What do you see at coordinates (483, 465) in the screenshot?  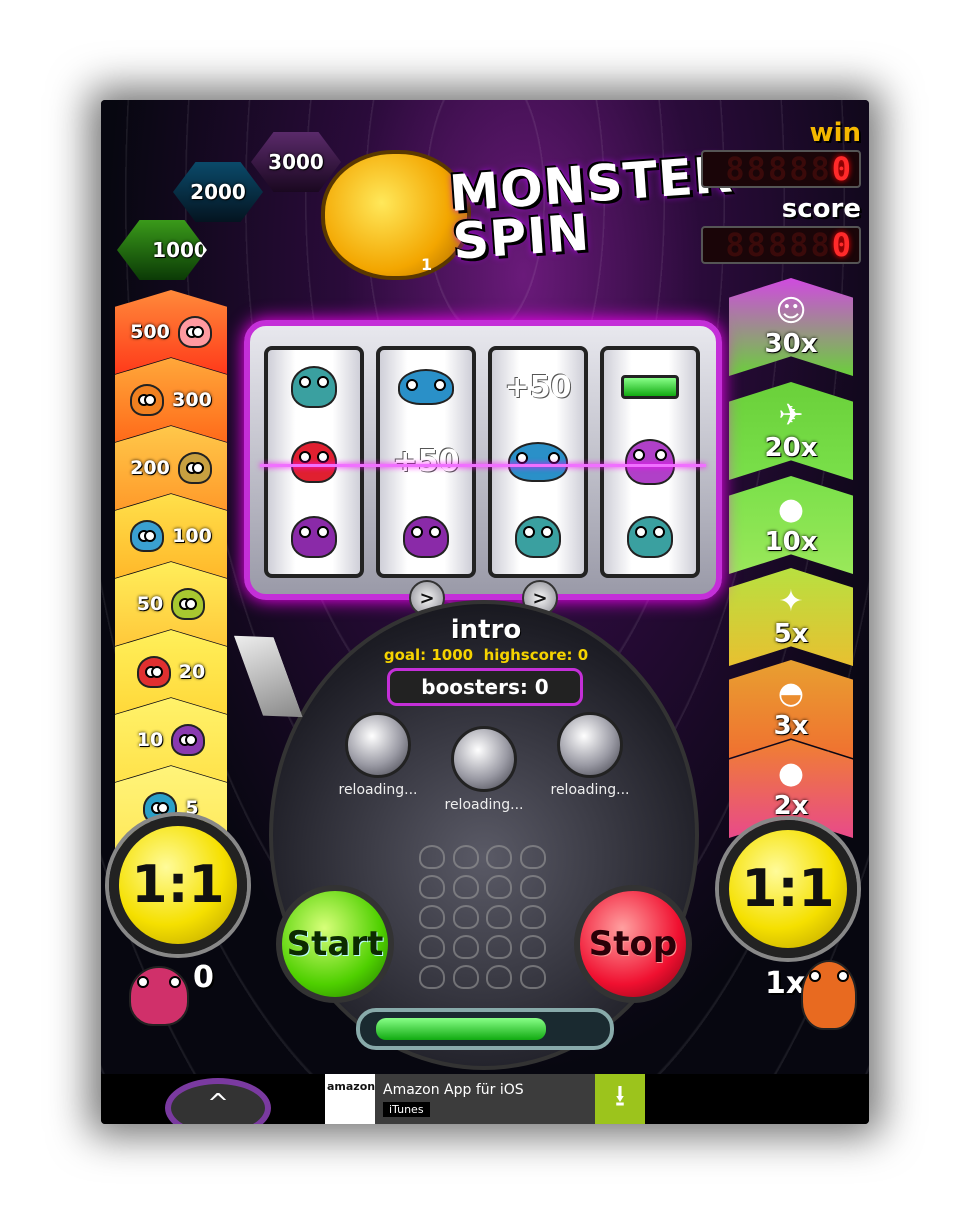 I see `payline` at bounding box center [483, 465].